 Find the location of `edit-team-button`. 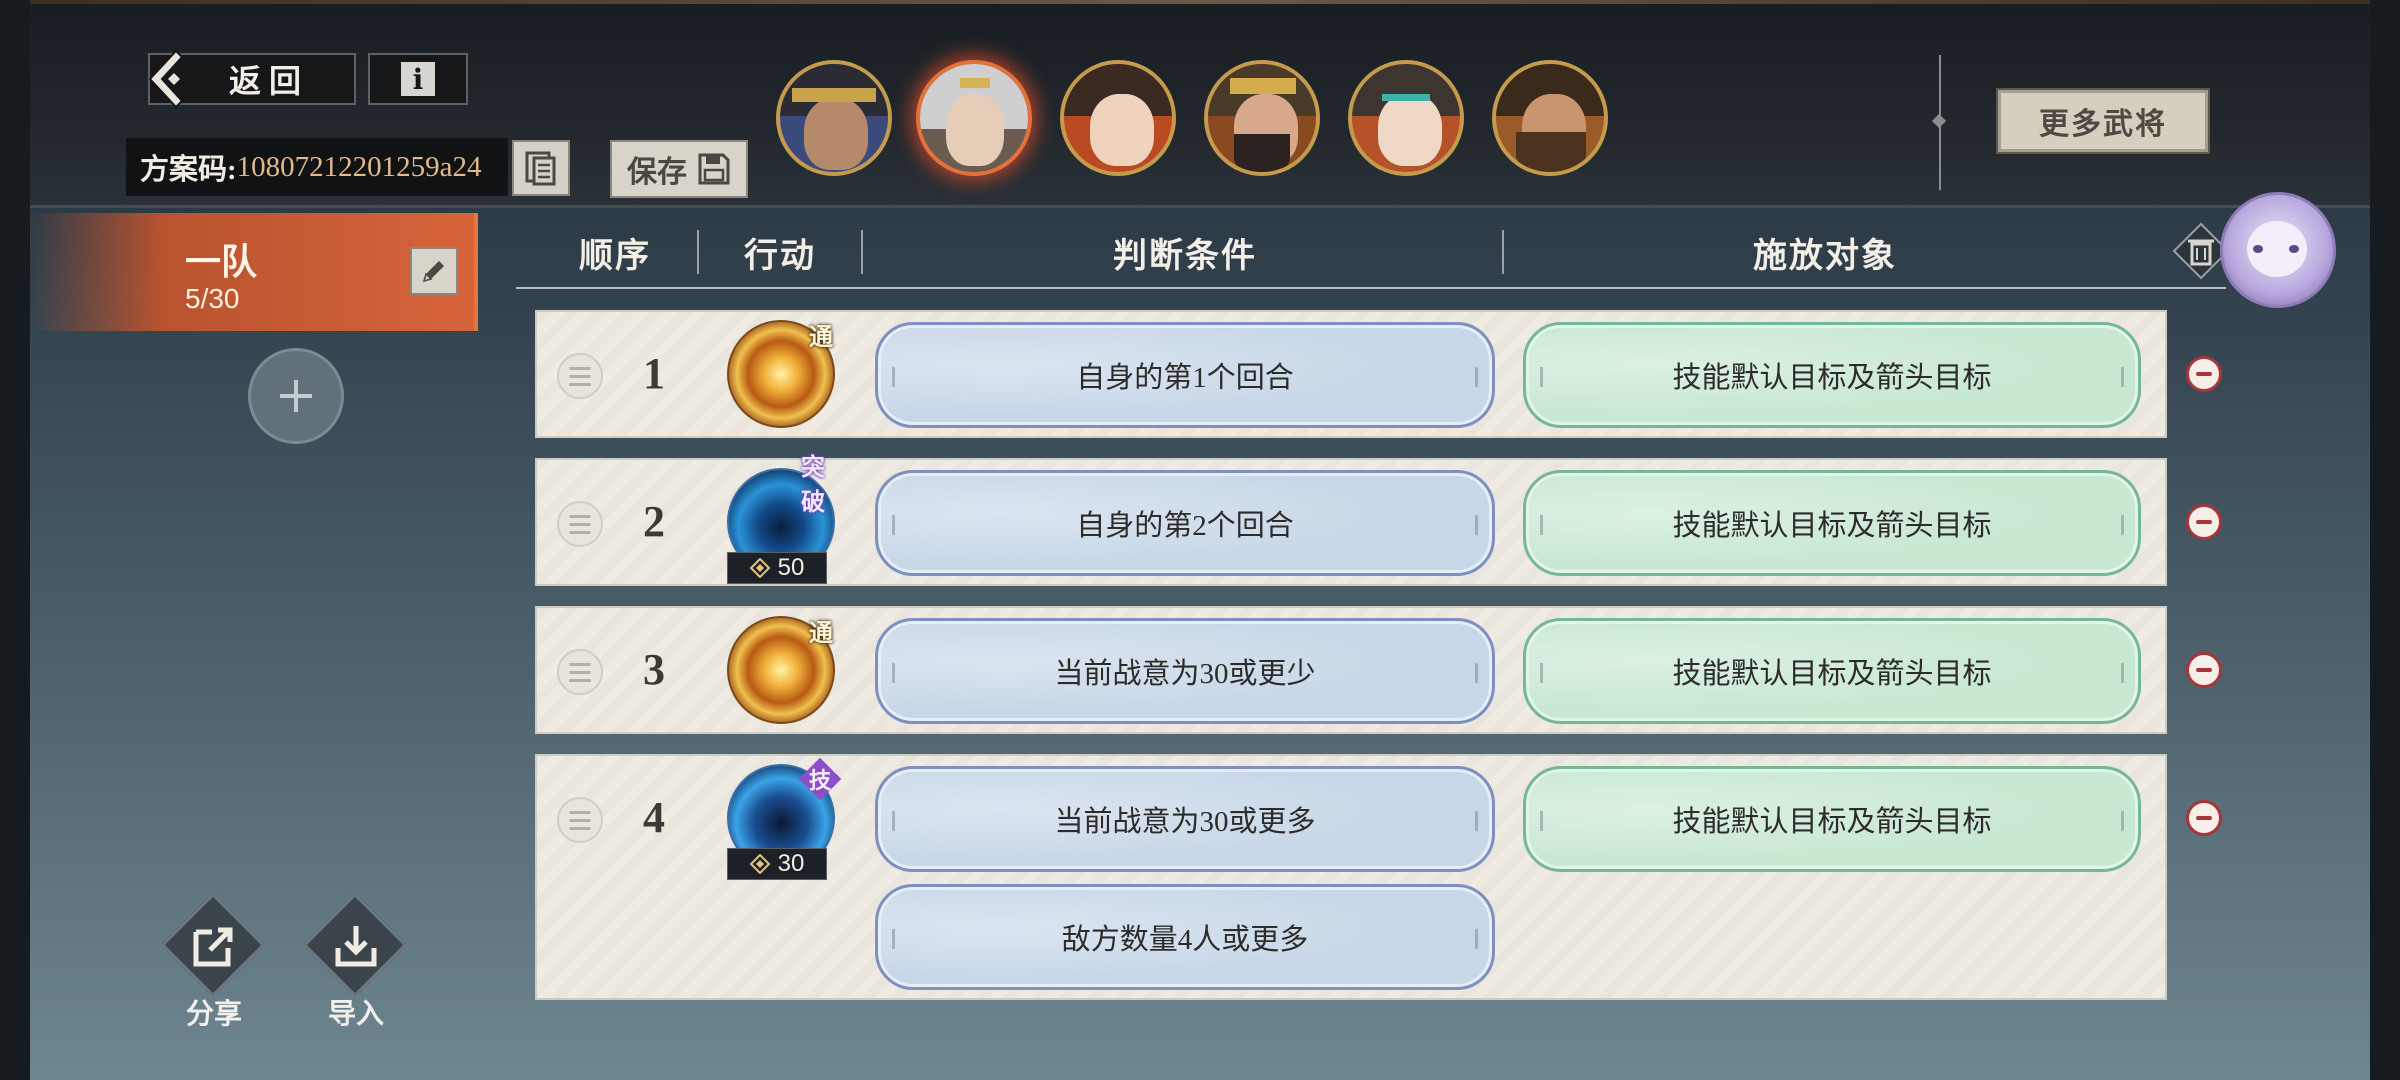

edit-team-button is located at coordinates (434, 271).